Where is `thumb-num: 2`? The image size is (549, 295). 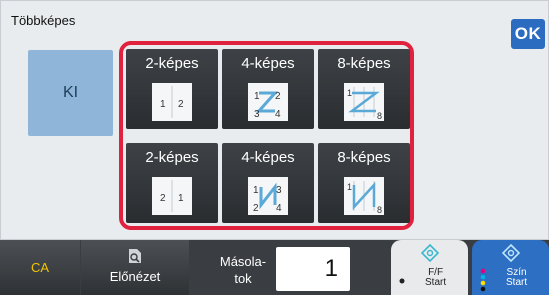 thumb-num: 2 is located at coordinates (181, 104).